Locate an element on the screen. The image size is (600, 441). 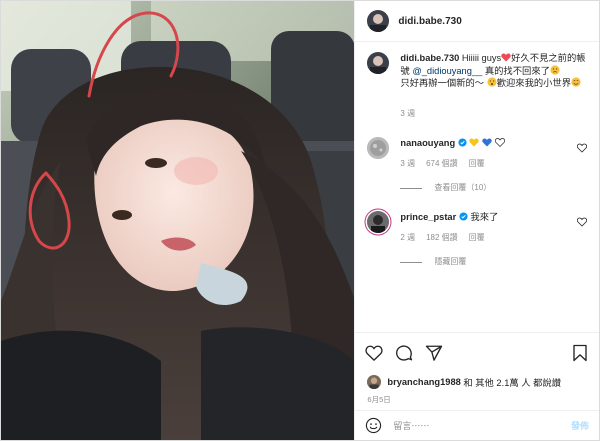
add-comment-bar: 發佈 is located at coordinates (477, 425).